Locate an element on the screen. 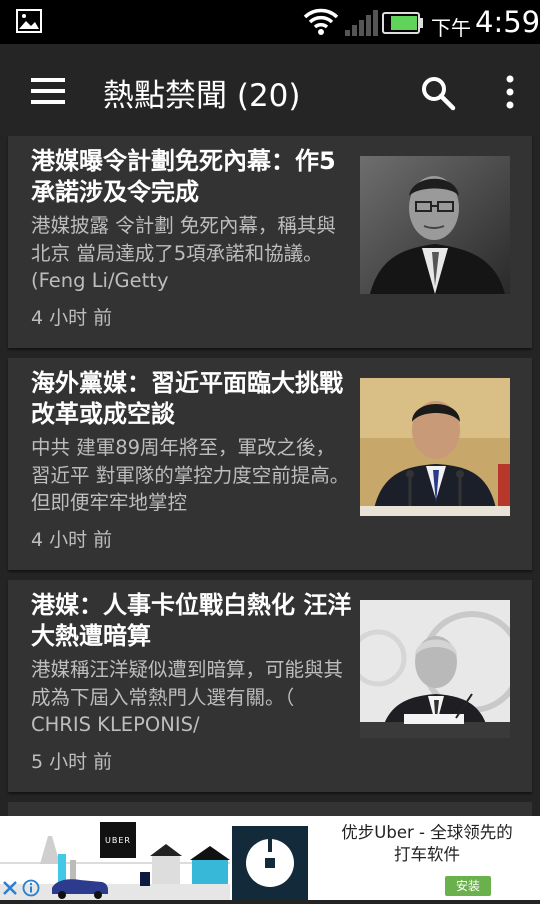  ad-brand-logo-text: UBER is located at coordinates (118, 840).